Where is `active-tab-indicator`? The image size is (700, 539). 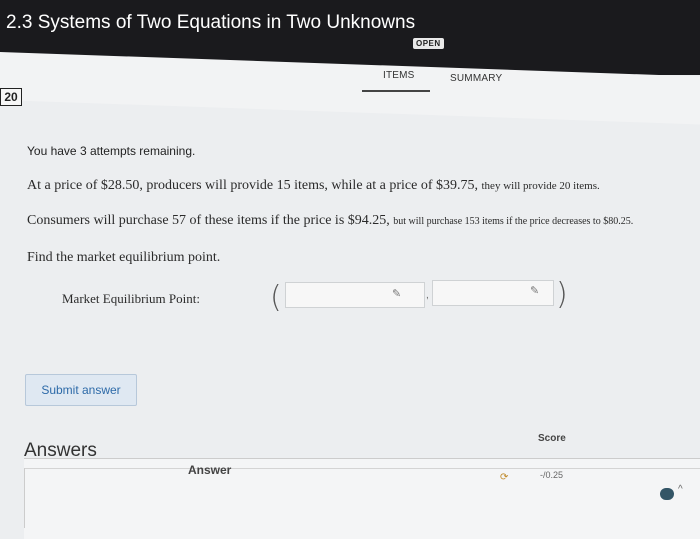
active-tab-indicator is located at coordinates (396, 91).